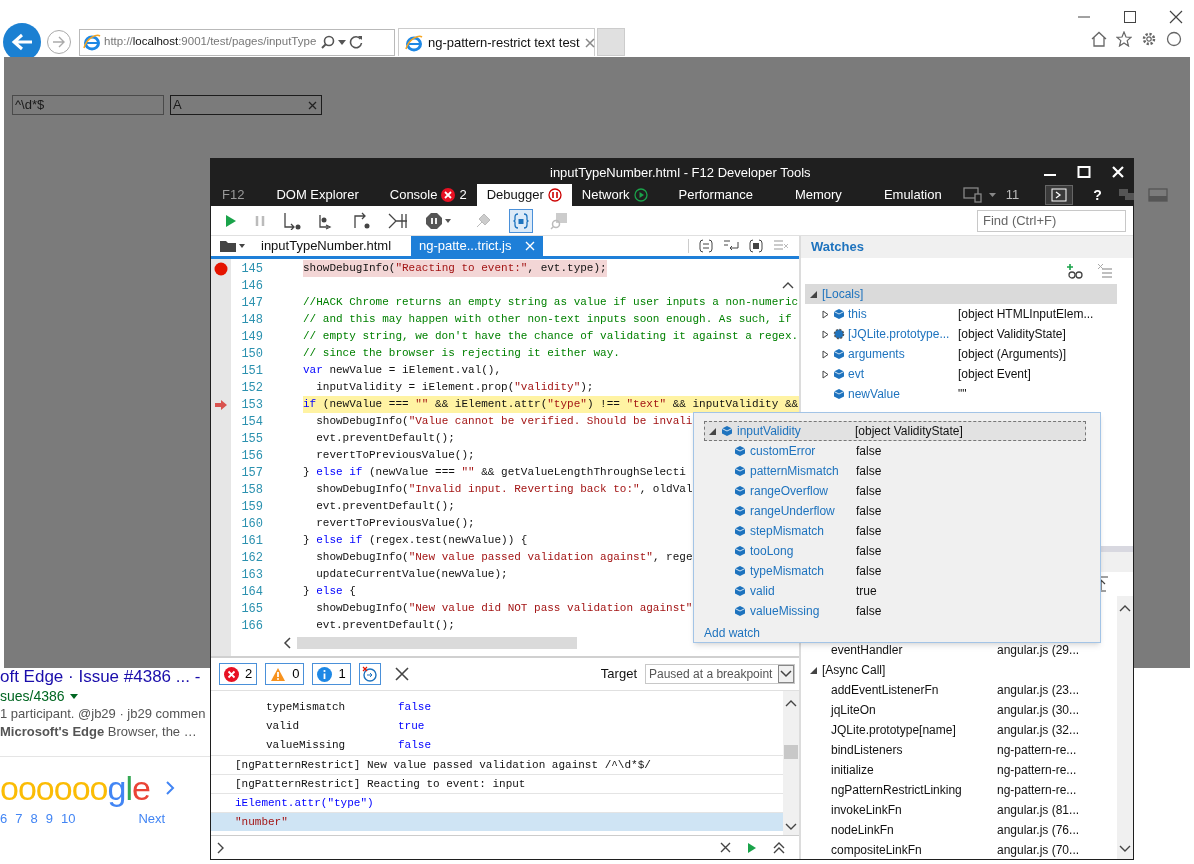 The height and width of the screenshot is (864, 1194). I want to click on breakpoint-icon, so click(221, 268).